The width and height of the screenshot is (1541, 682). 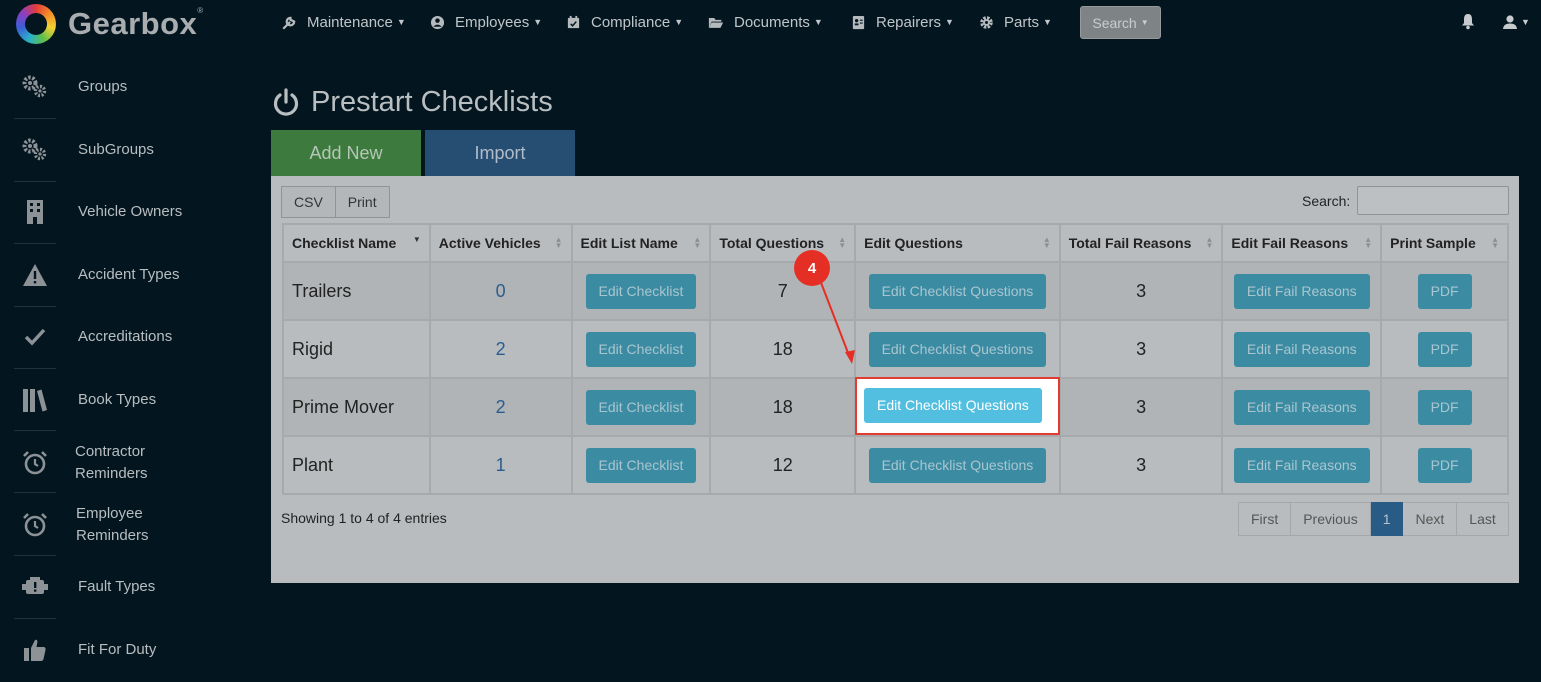 I want to click on add-new-button: Add New, so click(x=346, y=153).